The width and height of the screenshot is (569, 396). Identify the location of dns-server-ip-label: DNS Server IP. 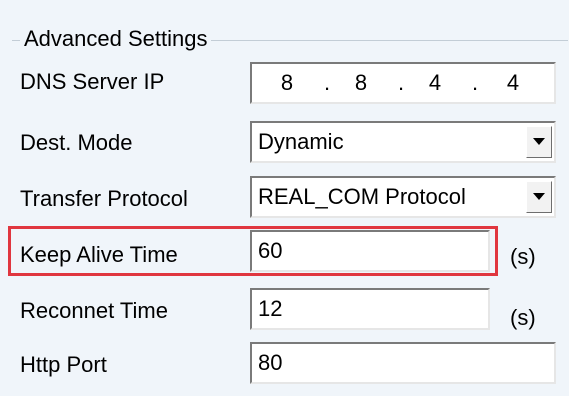
(92, 81).